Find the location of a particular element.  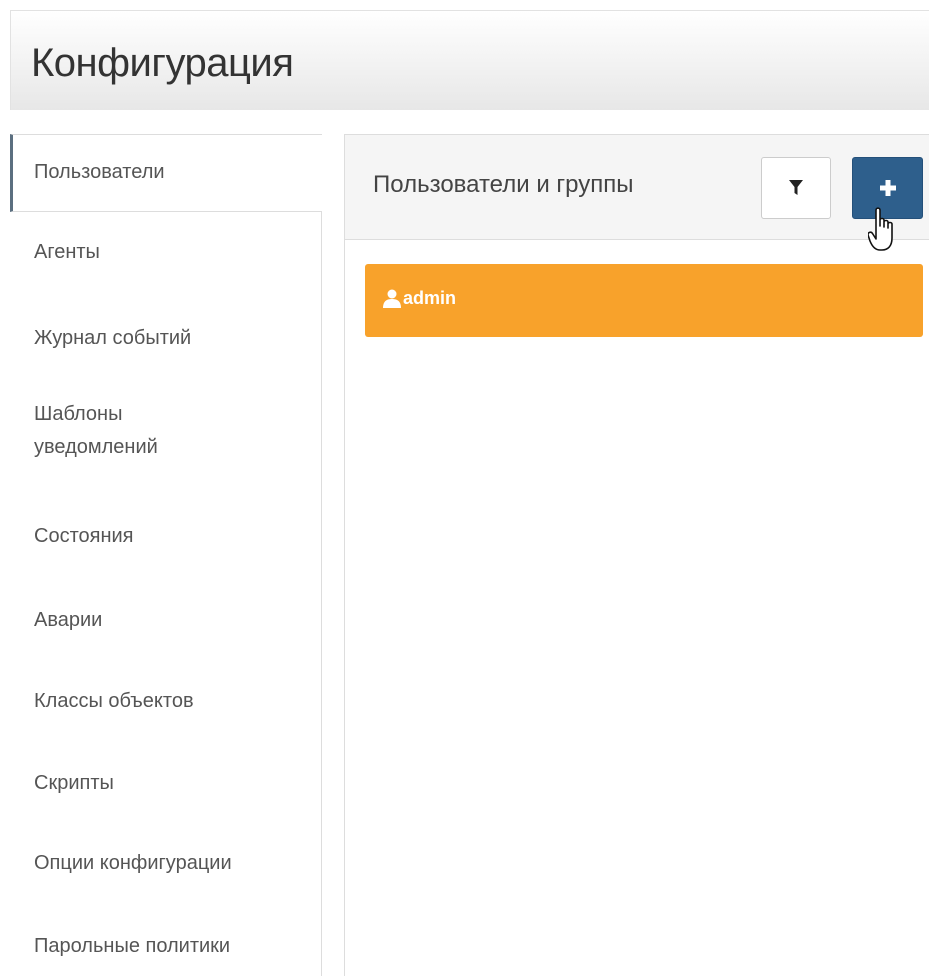

sidebar-item-label: Агенты is located at coordinates (67, 252).